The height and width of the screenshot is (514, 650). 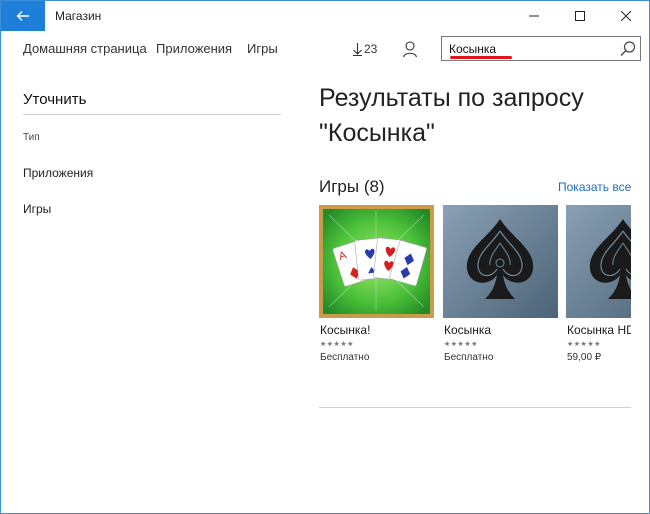 I want to click on section-title-games: Игры (8), so click(x=352, y=186).